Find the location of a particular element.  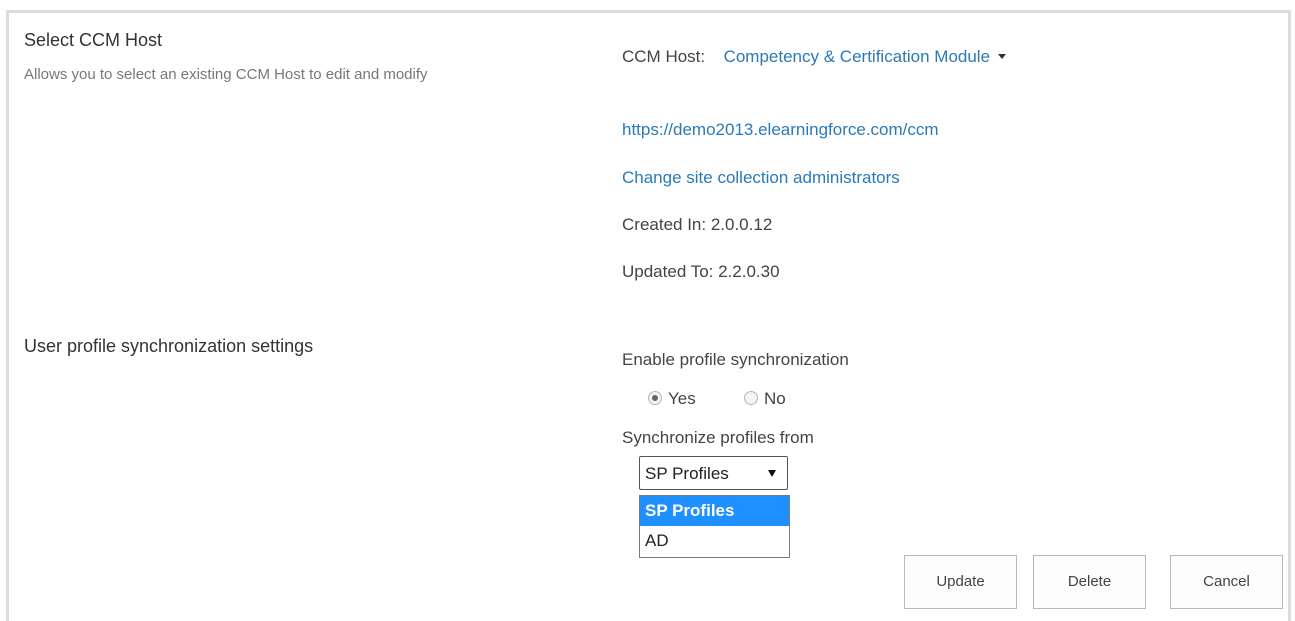

ccm-host-dropdown: Competency & Certification Module is located at coordinates (865, 57).